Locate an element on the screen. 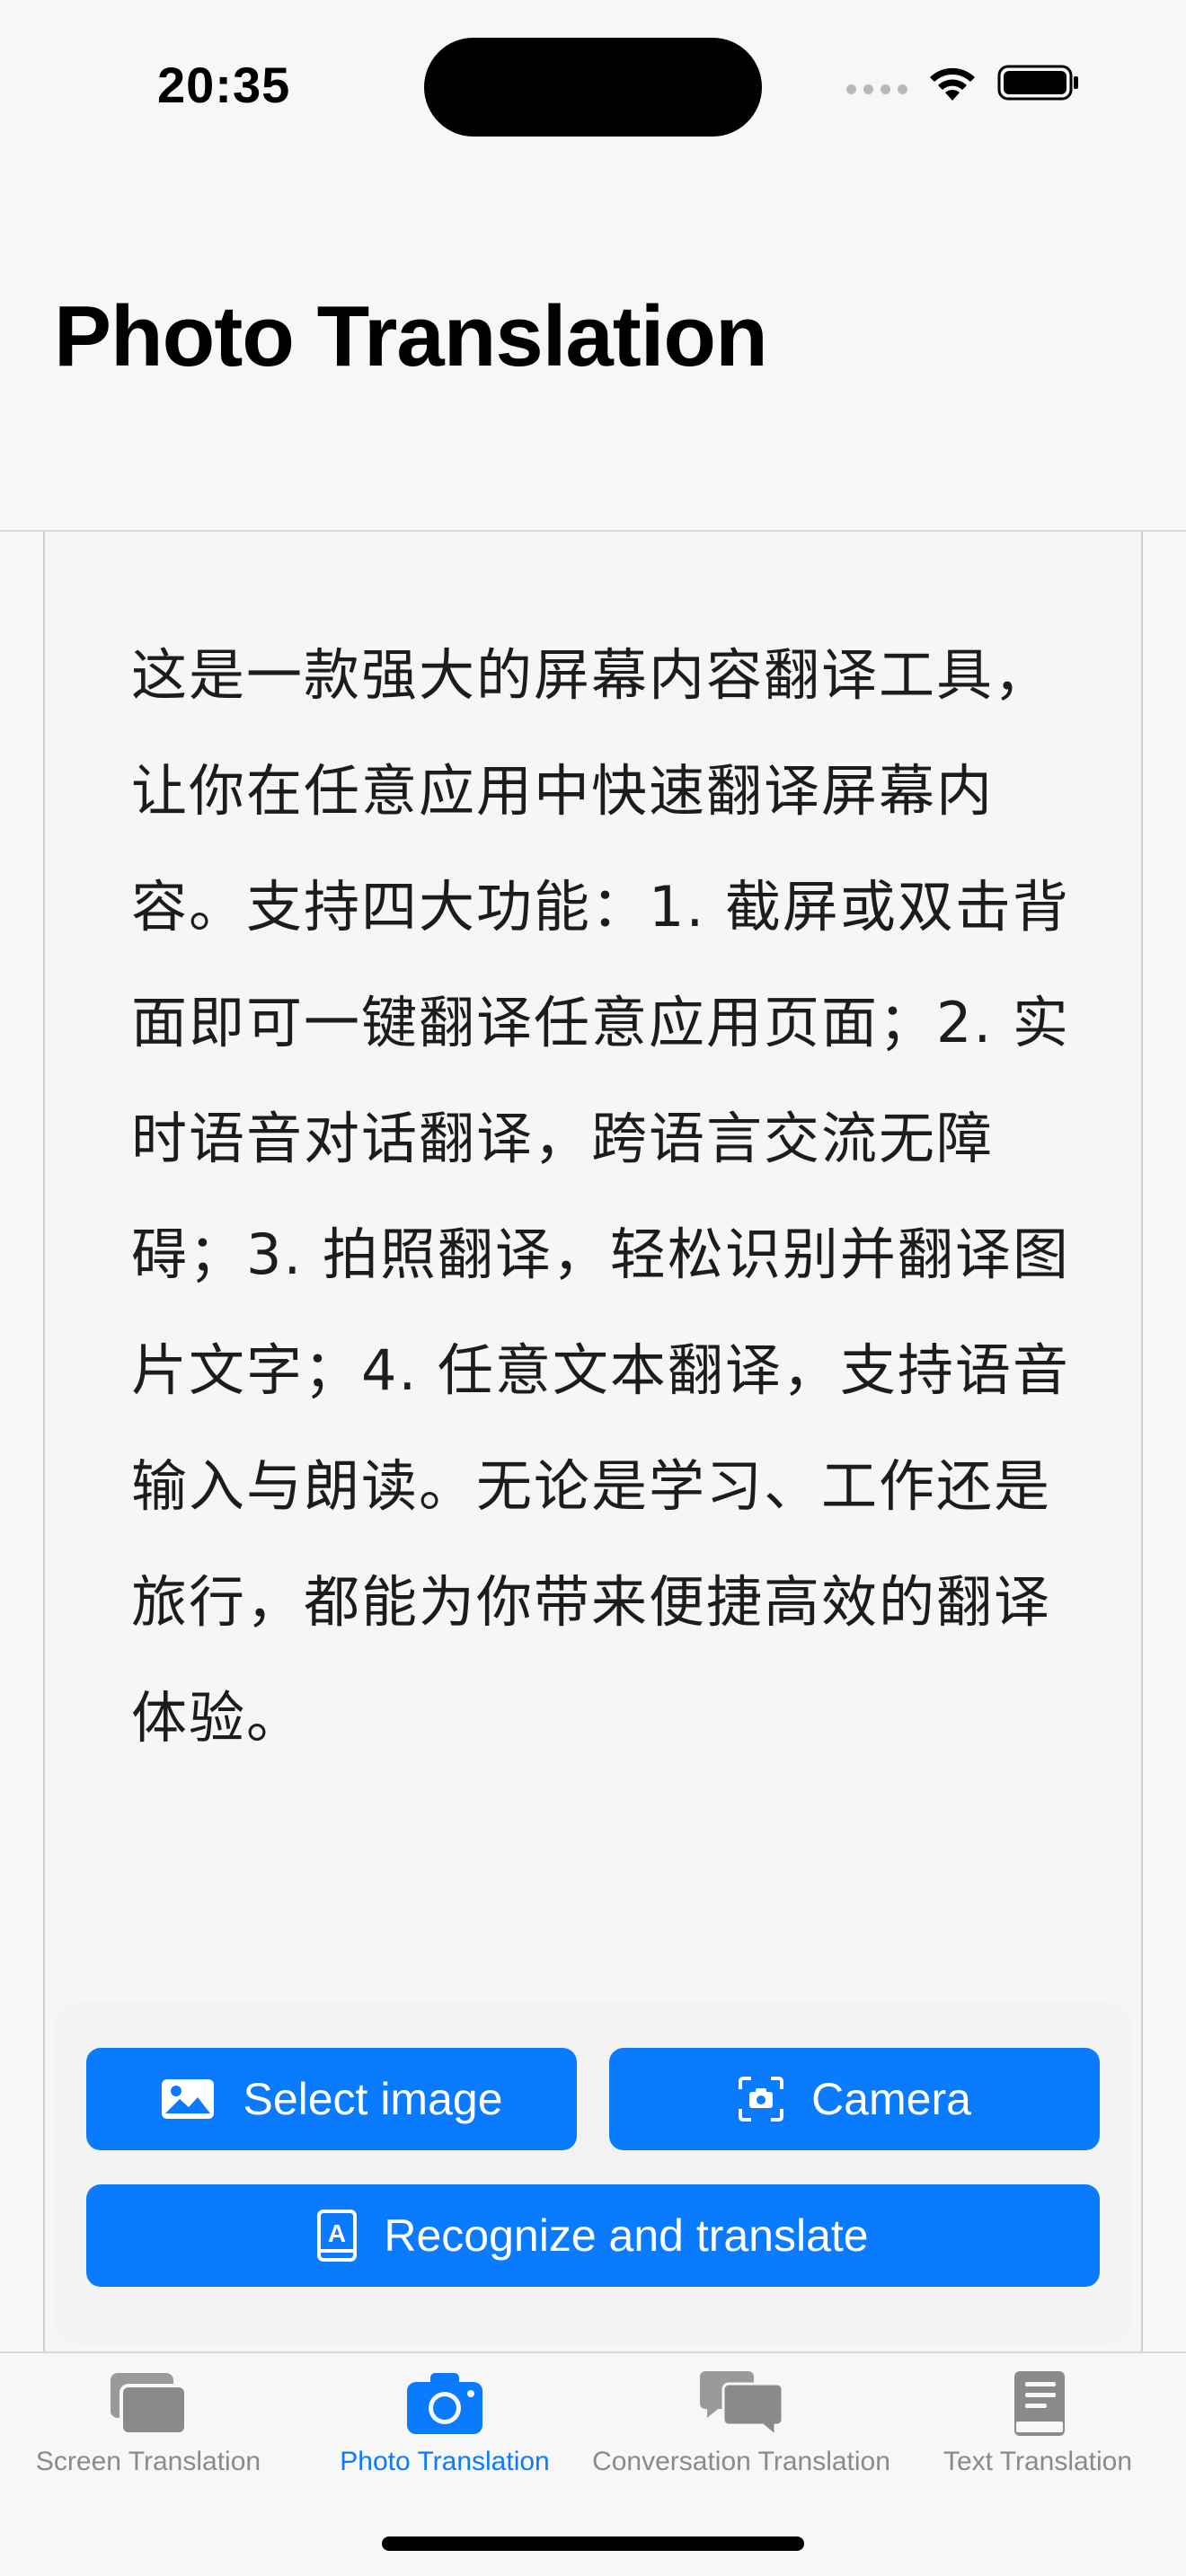 This screenshot has height=2576, width=1186. battery-icon is located at coordinates (1038, 82).